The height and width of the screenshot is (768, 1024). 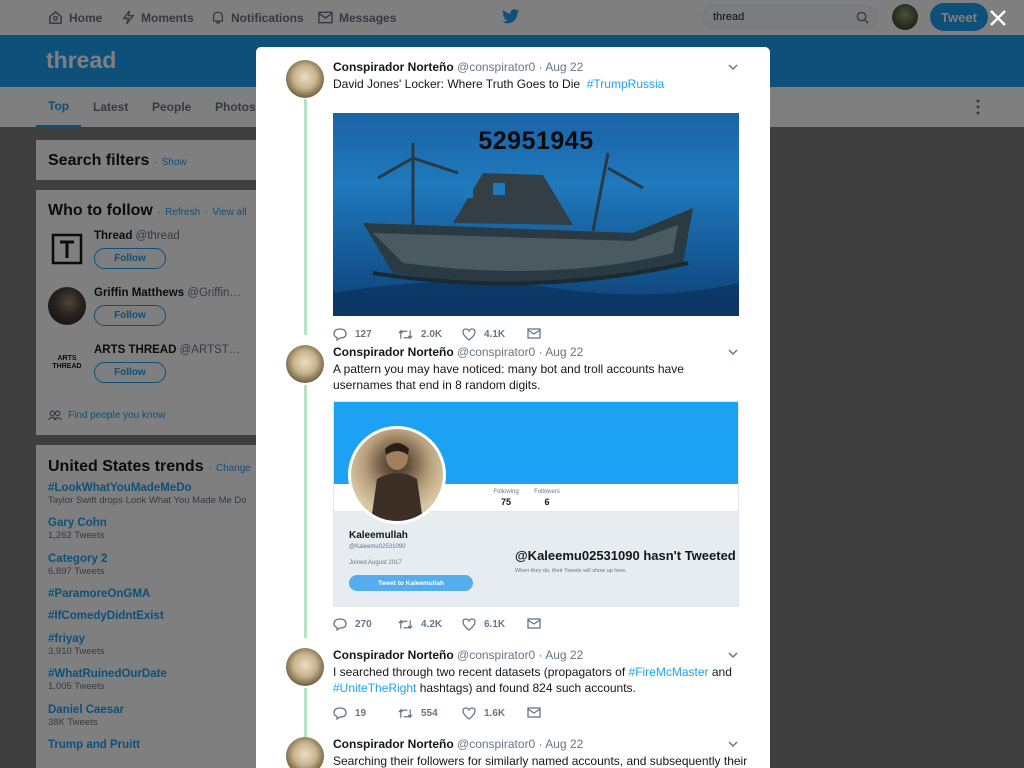 What do you see at coordinates (721, 672) in the screenshot?
I see `tweet-text-part: and` at bounding box center [721, 672].